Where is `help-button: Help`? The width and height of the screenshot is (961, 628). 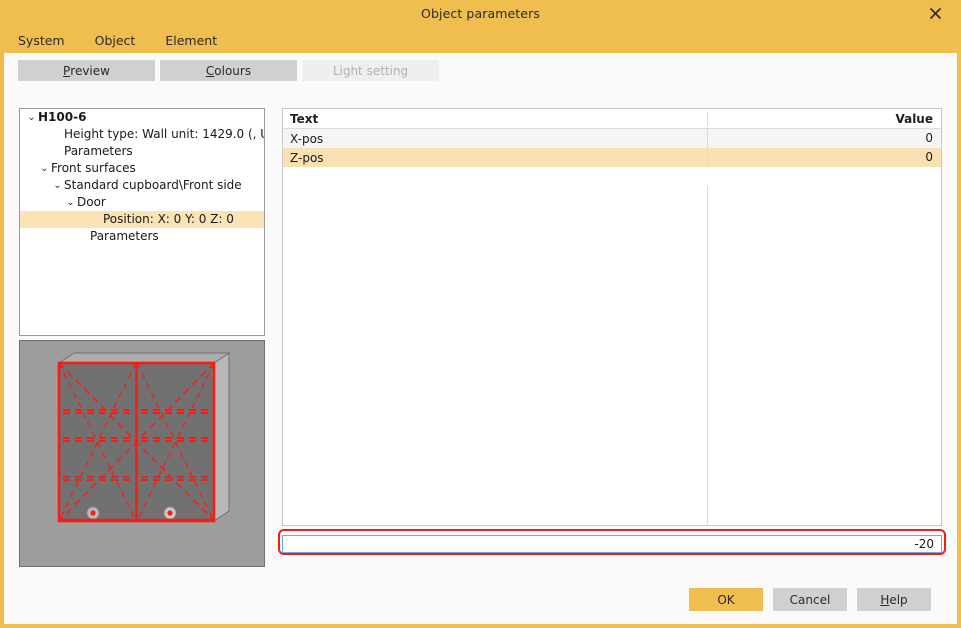 help-button: Help is located at coordinates (894, 599).